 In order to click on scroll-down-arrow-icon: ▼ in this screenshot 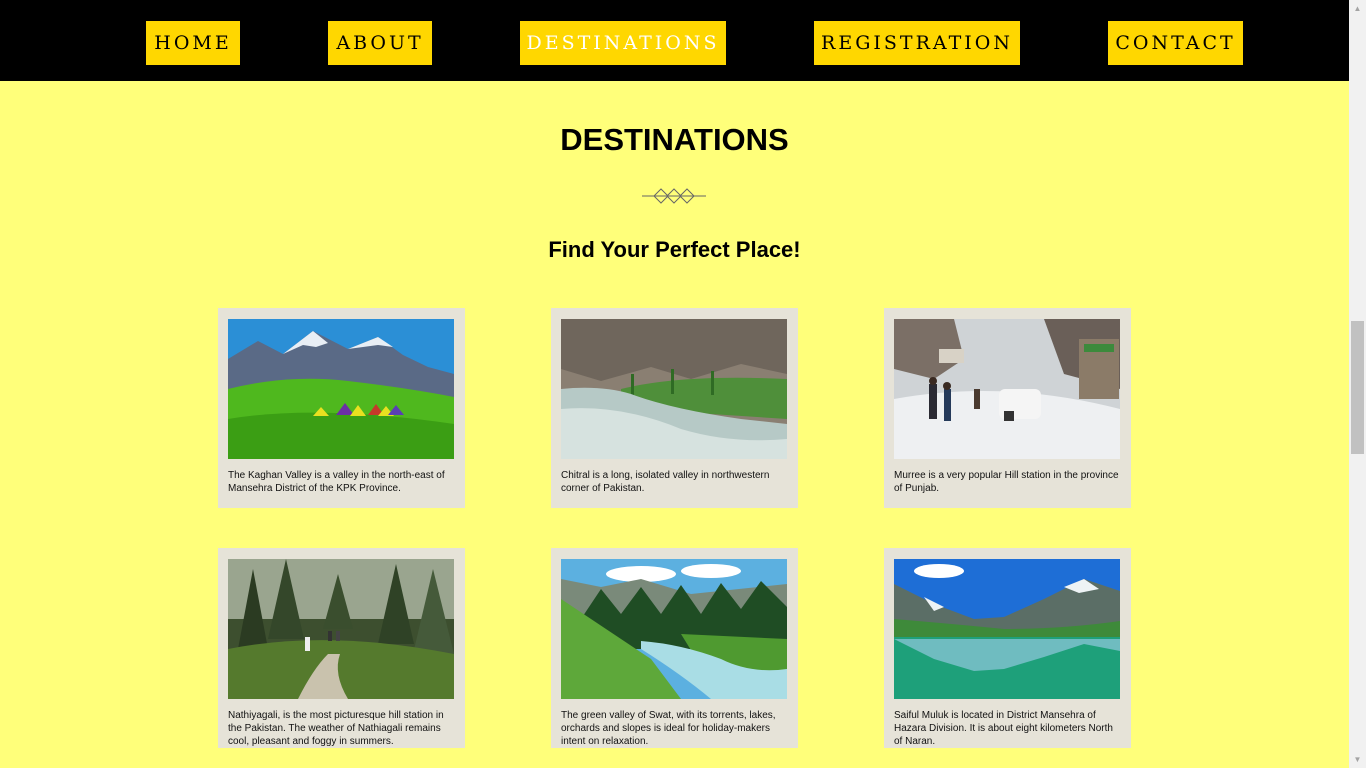, I will do `click(1357, 759)`.